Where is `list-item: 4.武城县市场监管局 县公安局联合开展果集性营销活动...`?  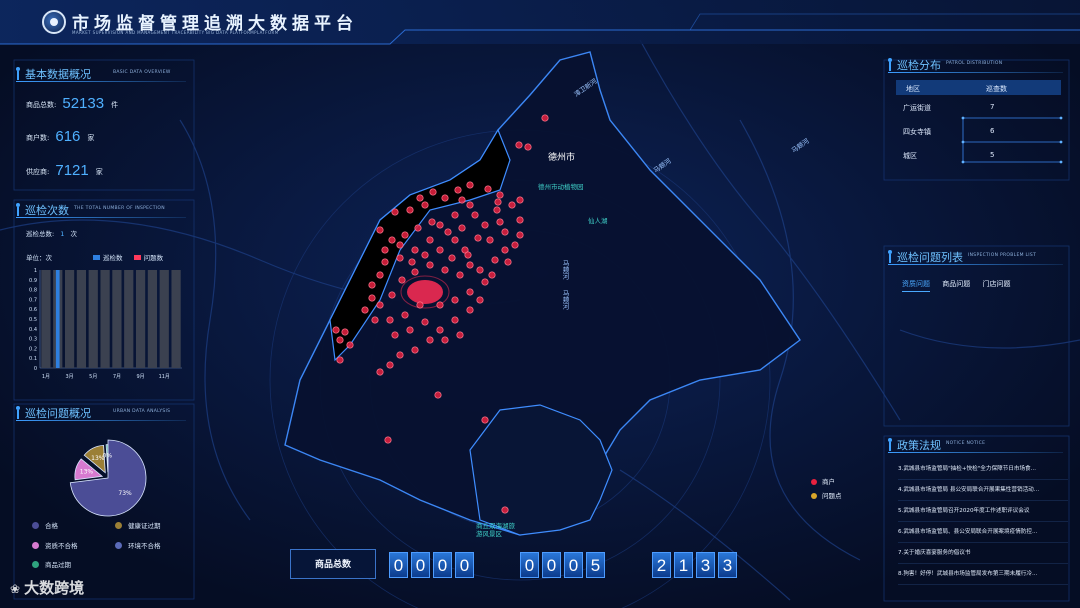
list-item: 4.武城县市场监管局 县公安局联合开展果集性营销活动... is located at coordinates (983, 490).